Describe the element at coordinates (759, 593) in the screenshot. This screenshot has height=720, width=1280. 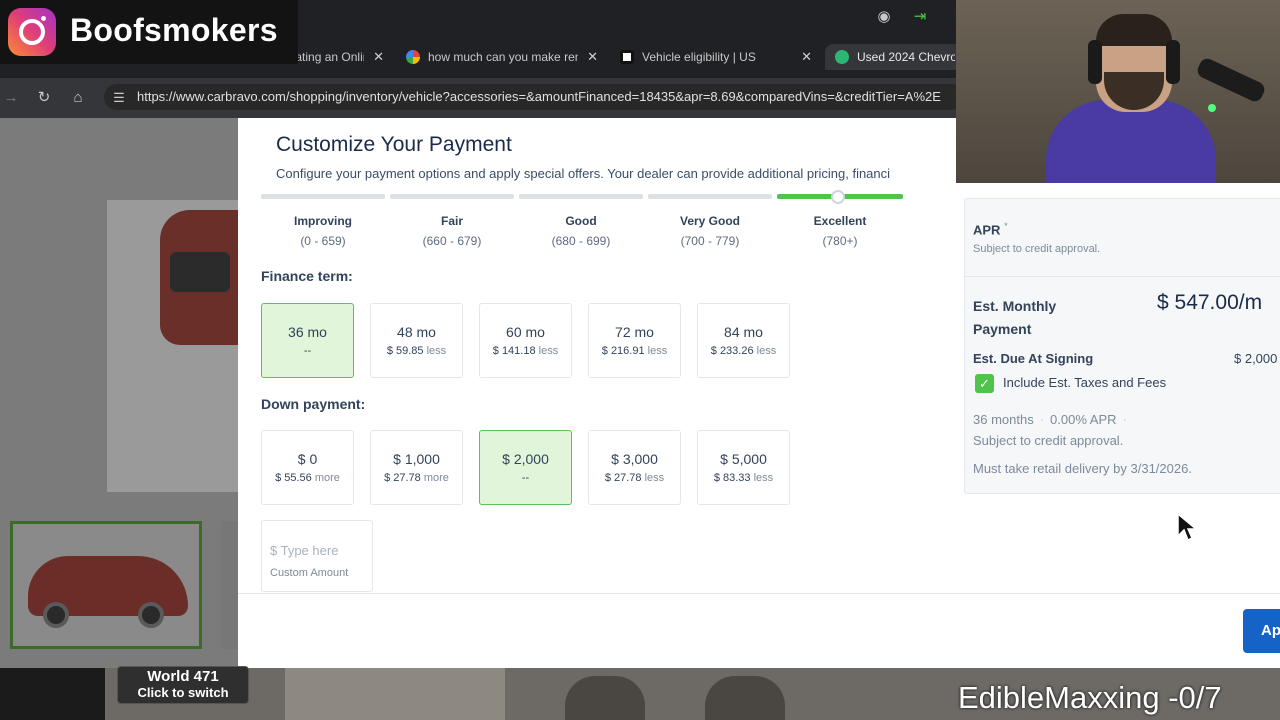
I see `modal-footer-divider` at that location.